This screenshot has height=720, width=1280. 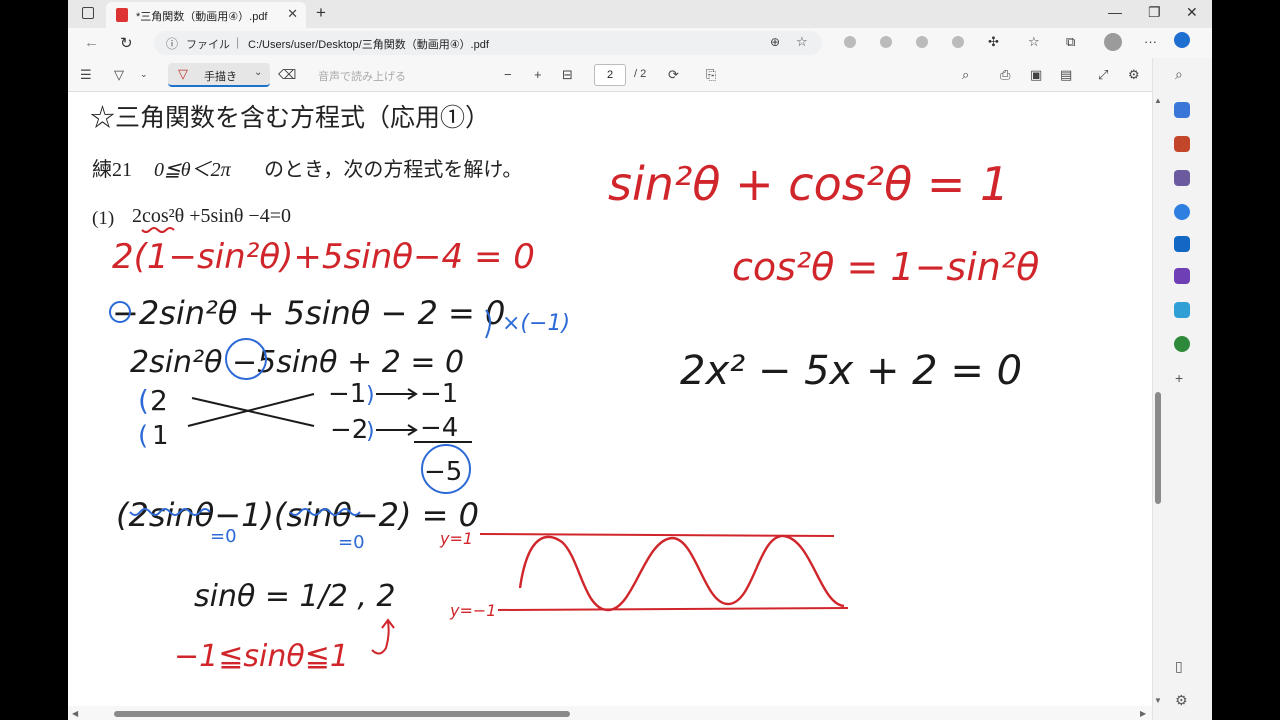 I want to click on page-number-input: 2, so click(x=610, y=75).